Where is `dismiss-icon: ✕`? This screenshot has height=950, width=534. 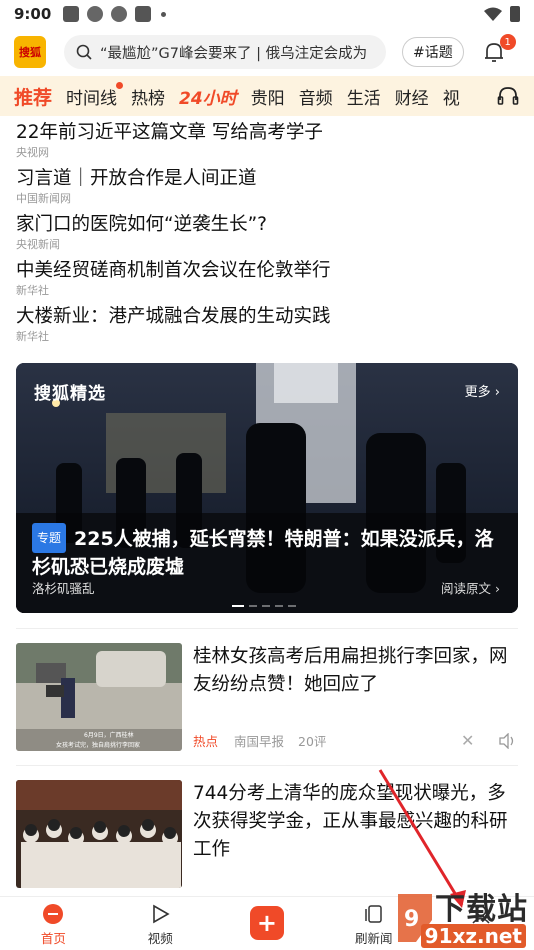 dismiss-icon: ✕ is located at coordinates (467, 740).